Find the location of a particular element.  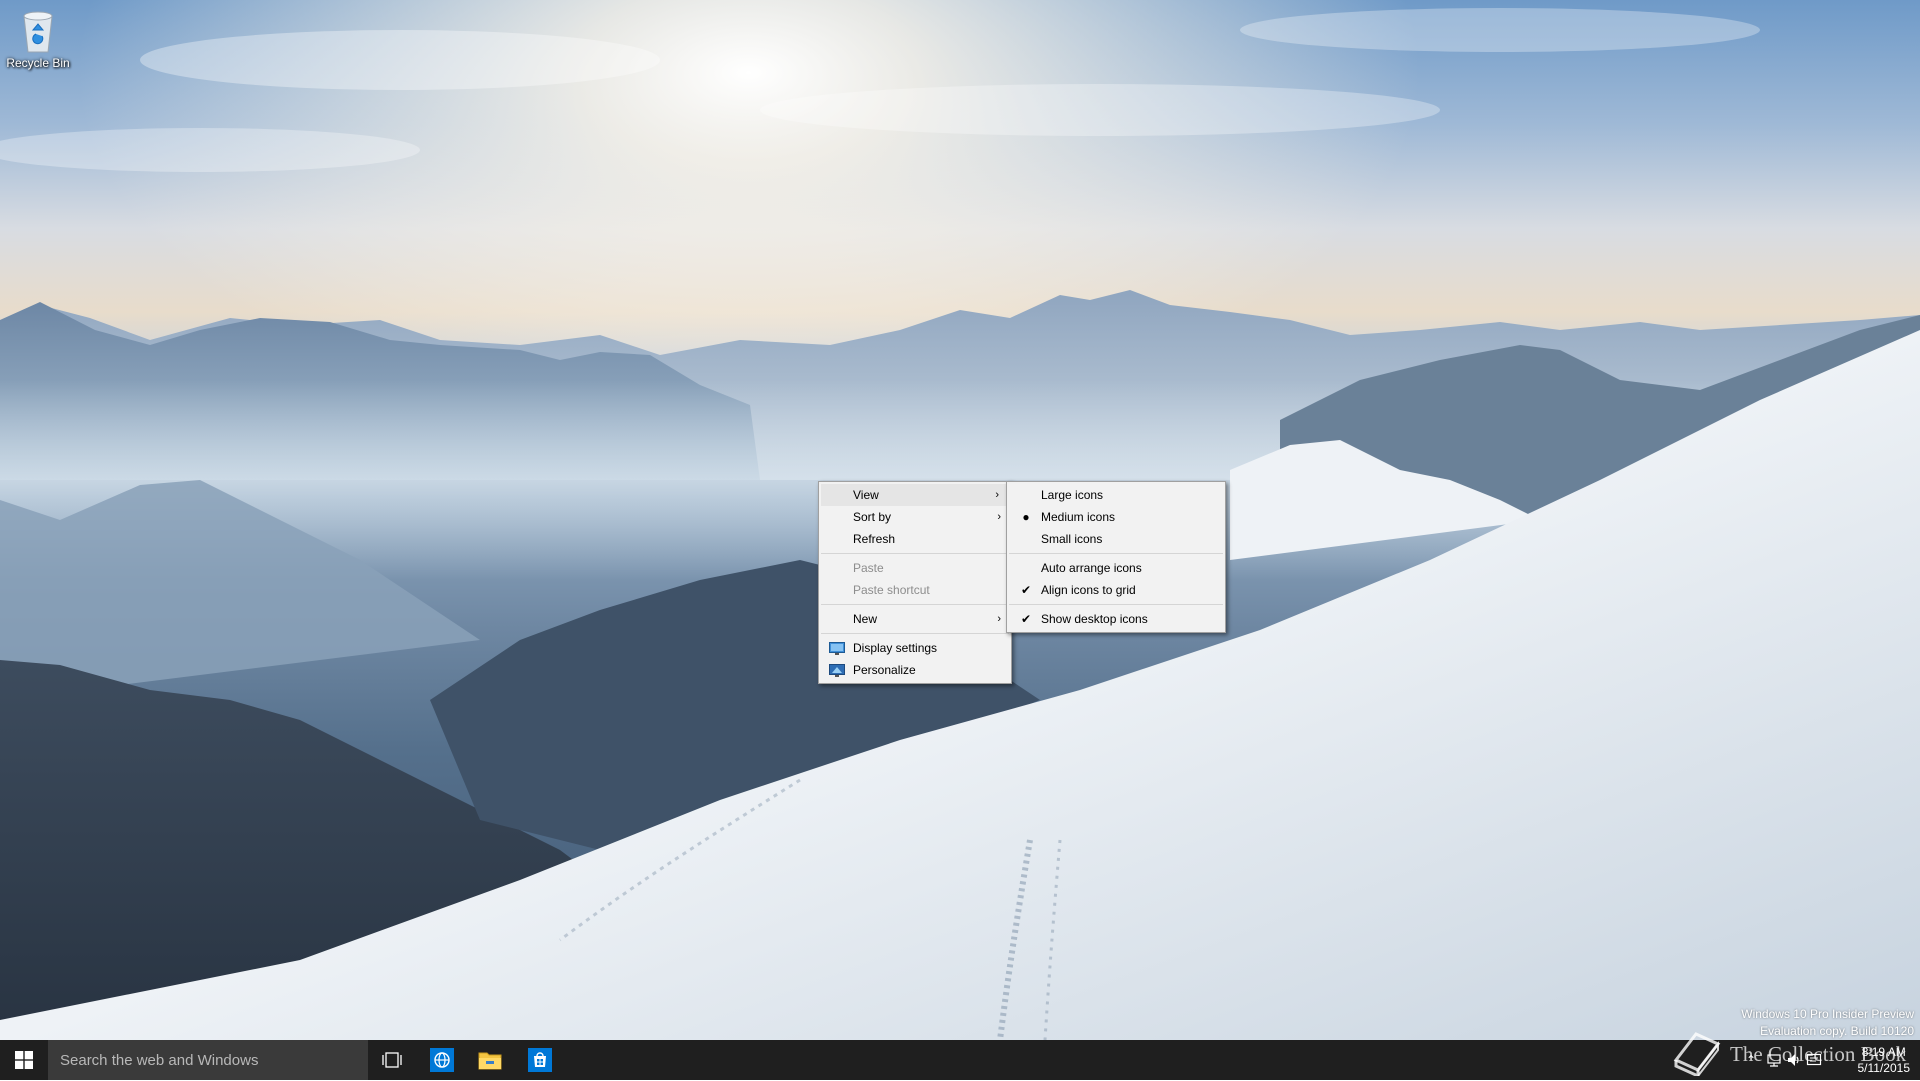

taskbar: ⌃ 8:19 AM 5/11/2015 is located at coordinates (960, 1060).